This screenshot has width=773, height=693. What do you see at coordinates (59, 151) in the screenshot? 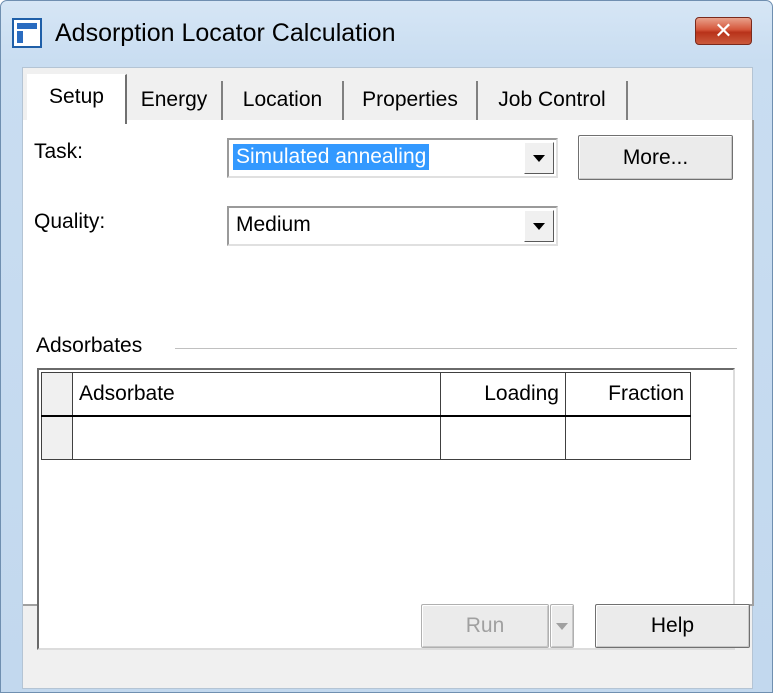
I see `task-label: Task:` at bounding box center [59, 151].